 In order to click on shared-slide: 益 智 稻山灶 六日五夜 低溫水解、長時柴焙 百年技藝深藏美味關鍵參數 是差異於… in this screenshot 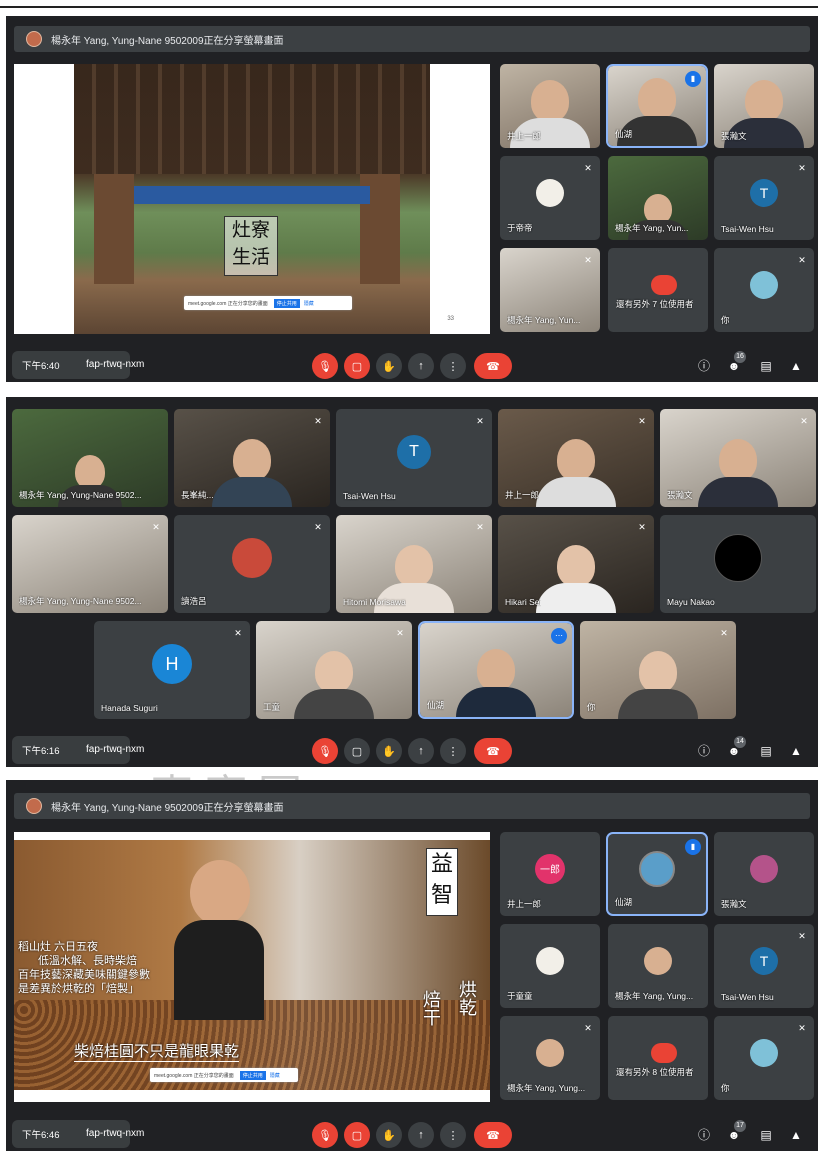, I will do `click(252, 967)`.